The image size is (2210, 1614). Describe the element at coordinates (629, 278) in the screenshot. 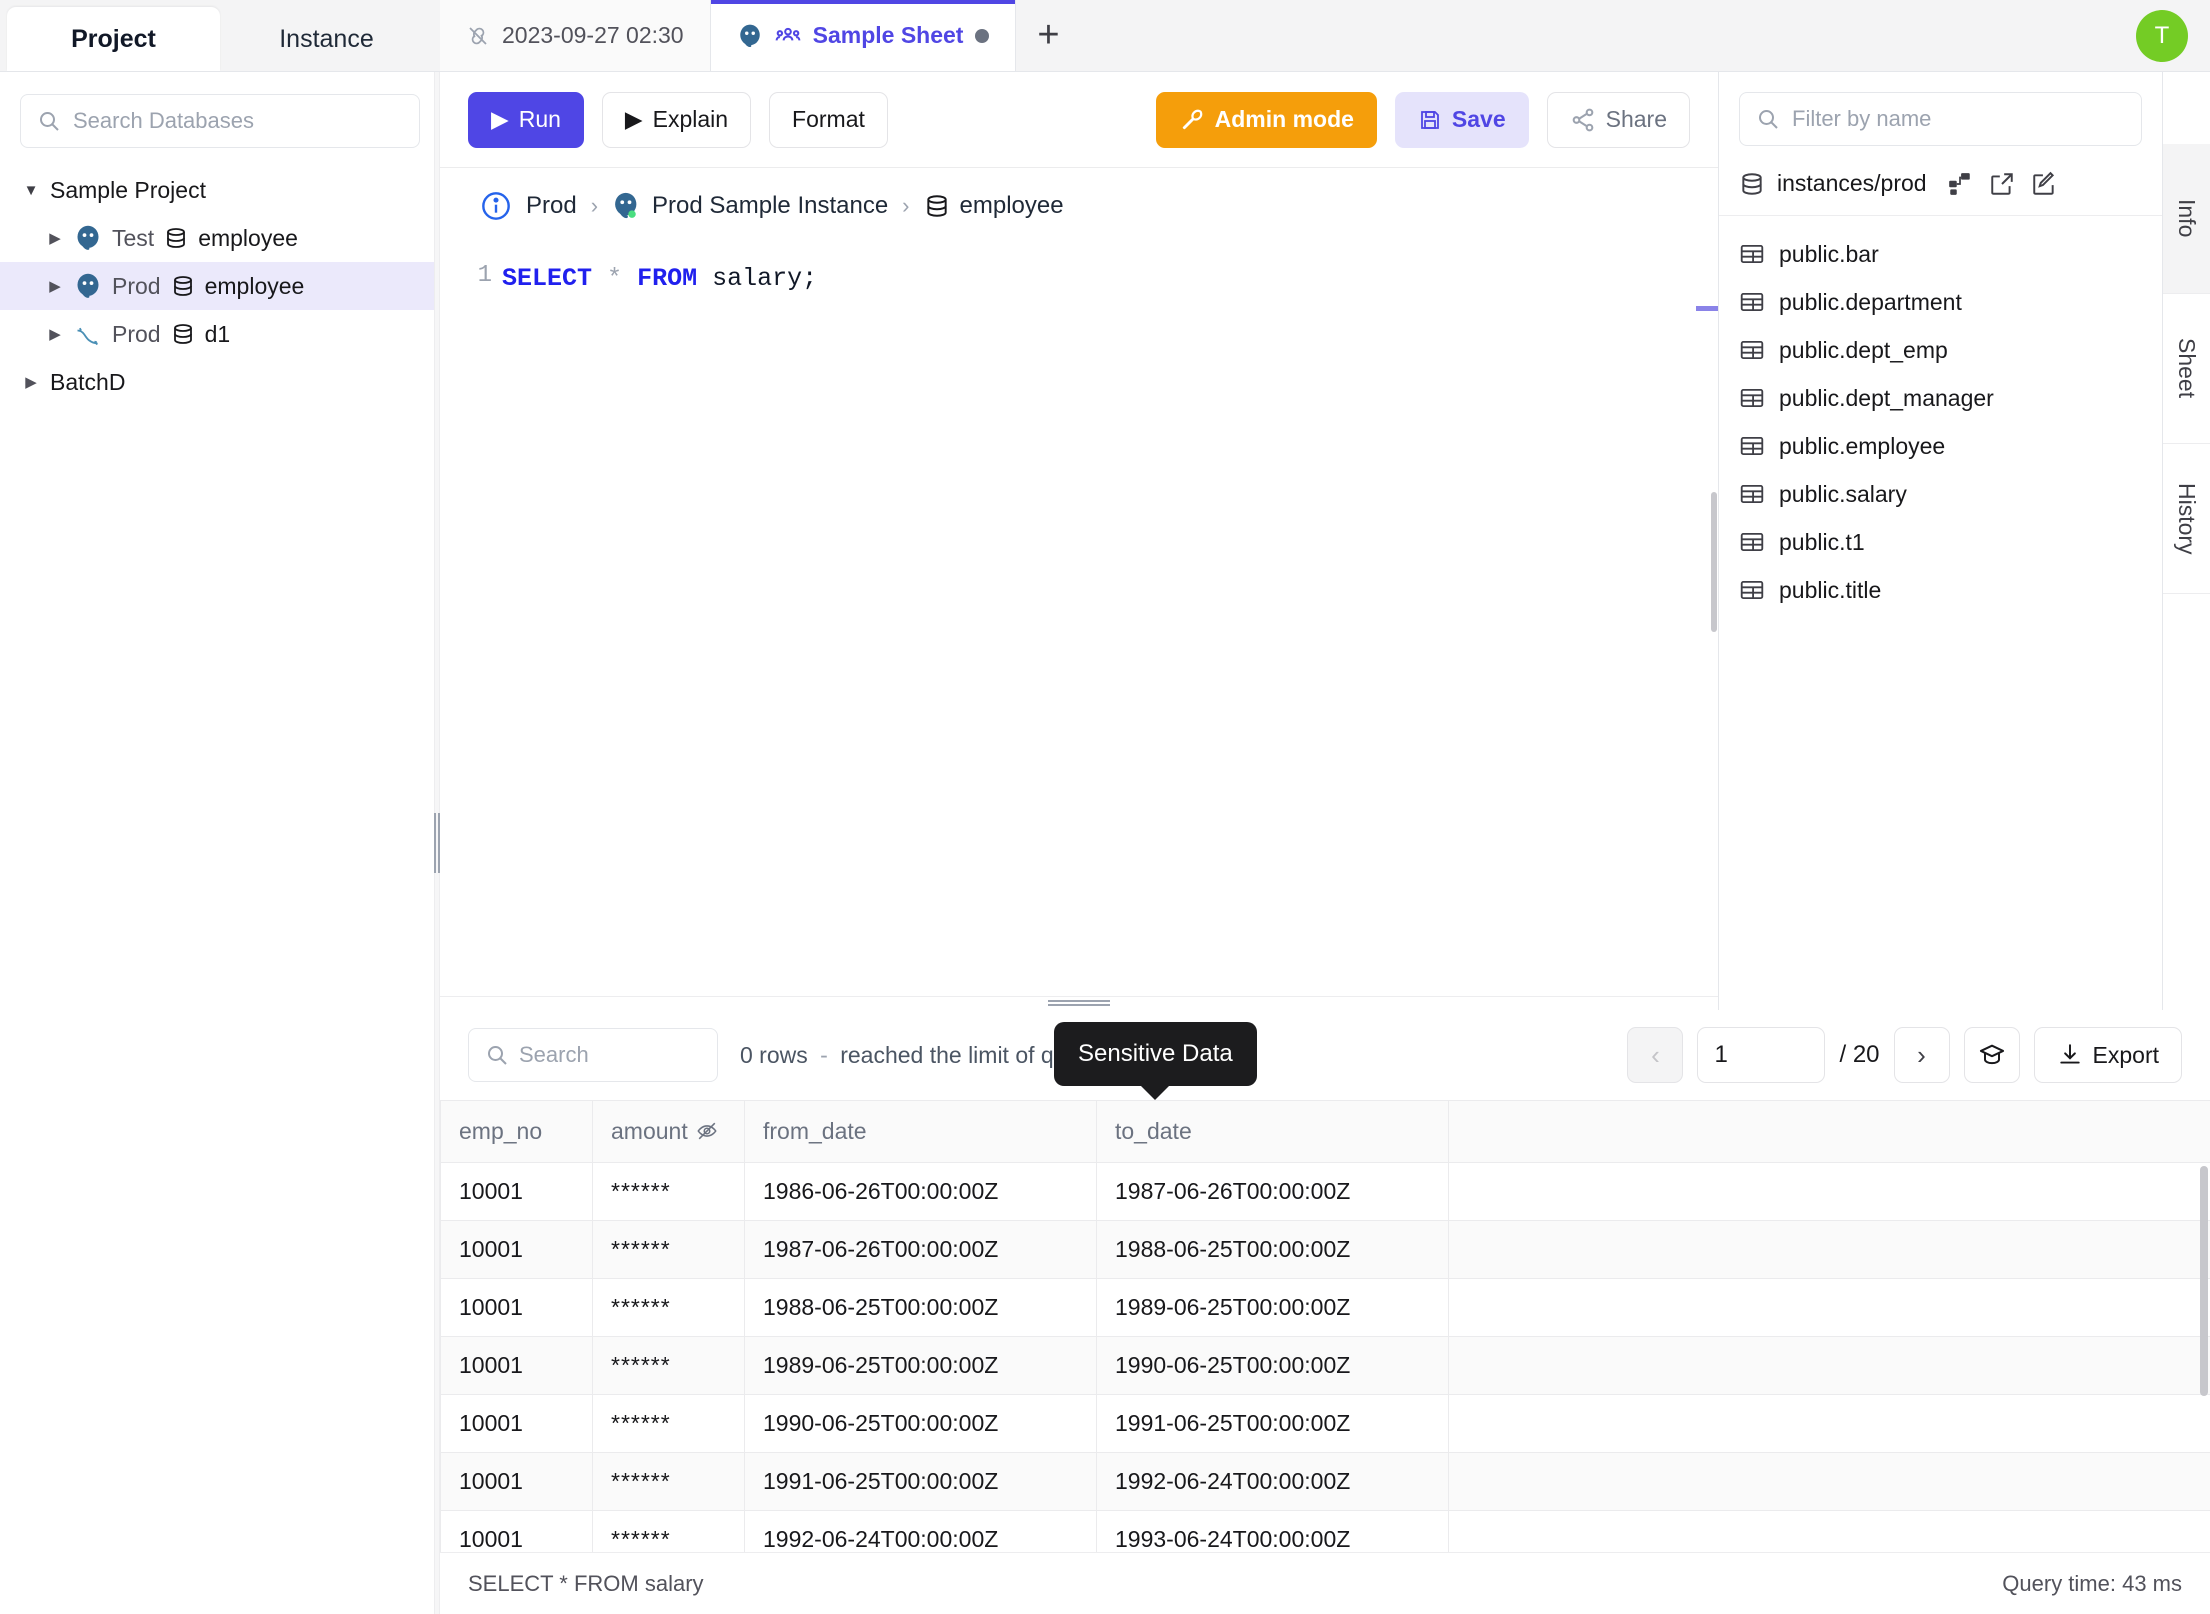

I see `sql-space` at that location.